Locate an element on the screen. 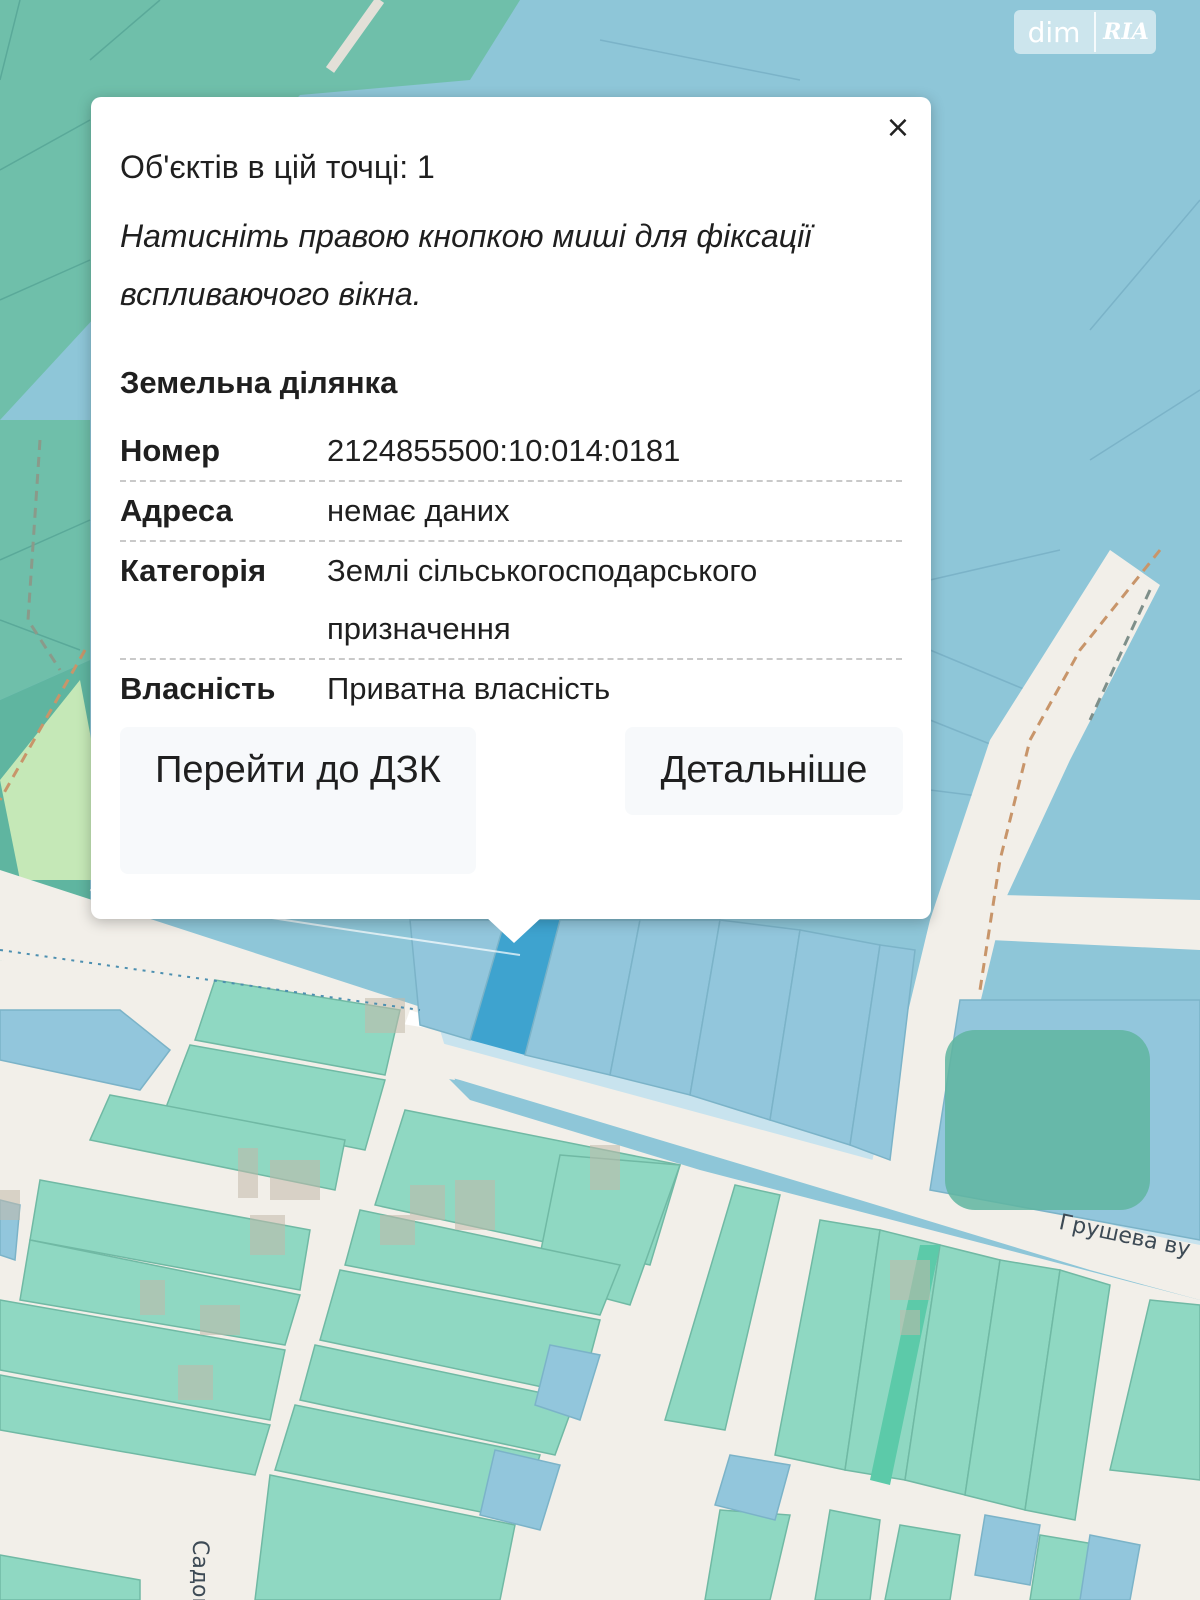  info-key: Номер is located at coordinates (170, 450).